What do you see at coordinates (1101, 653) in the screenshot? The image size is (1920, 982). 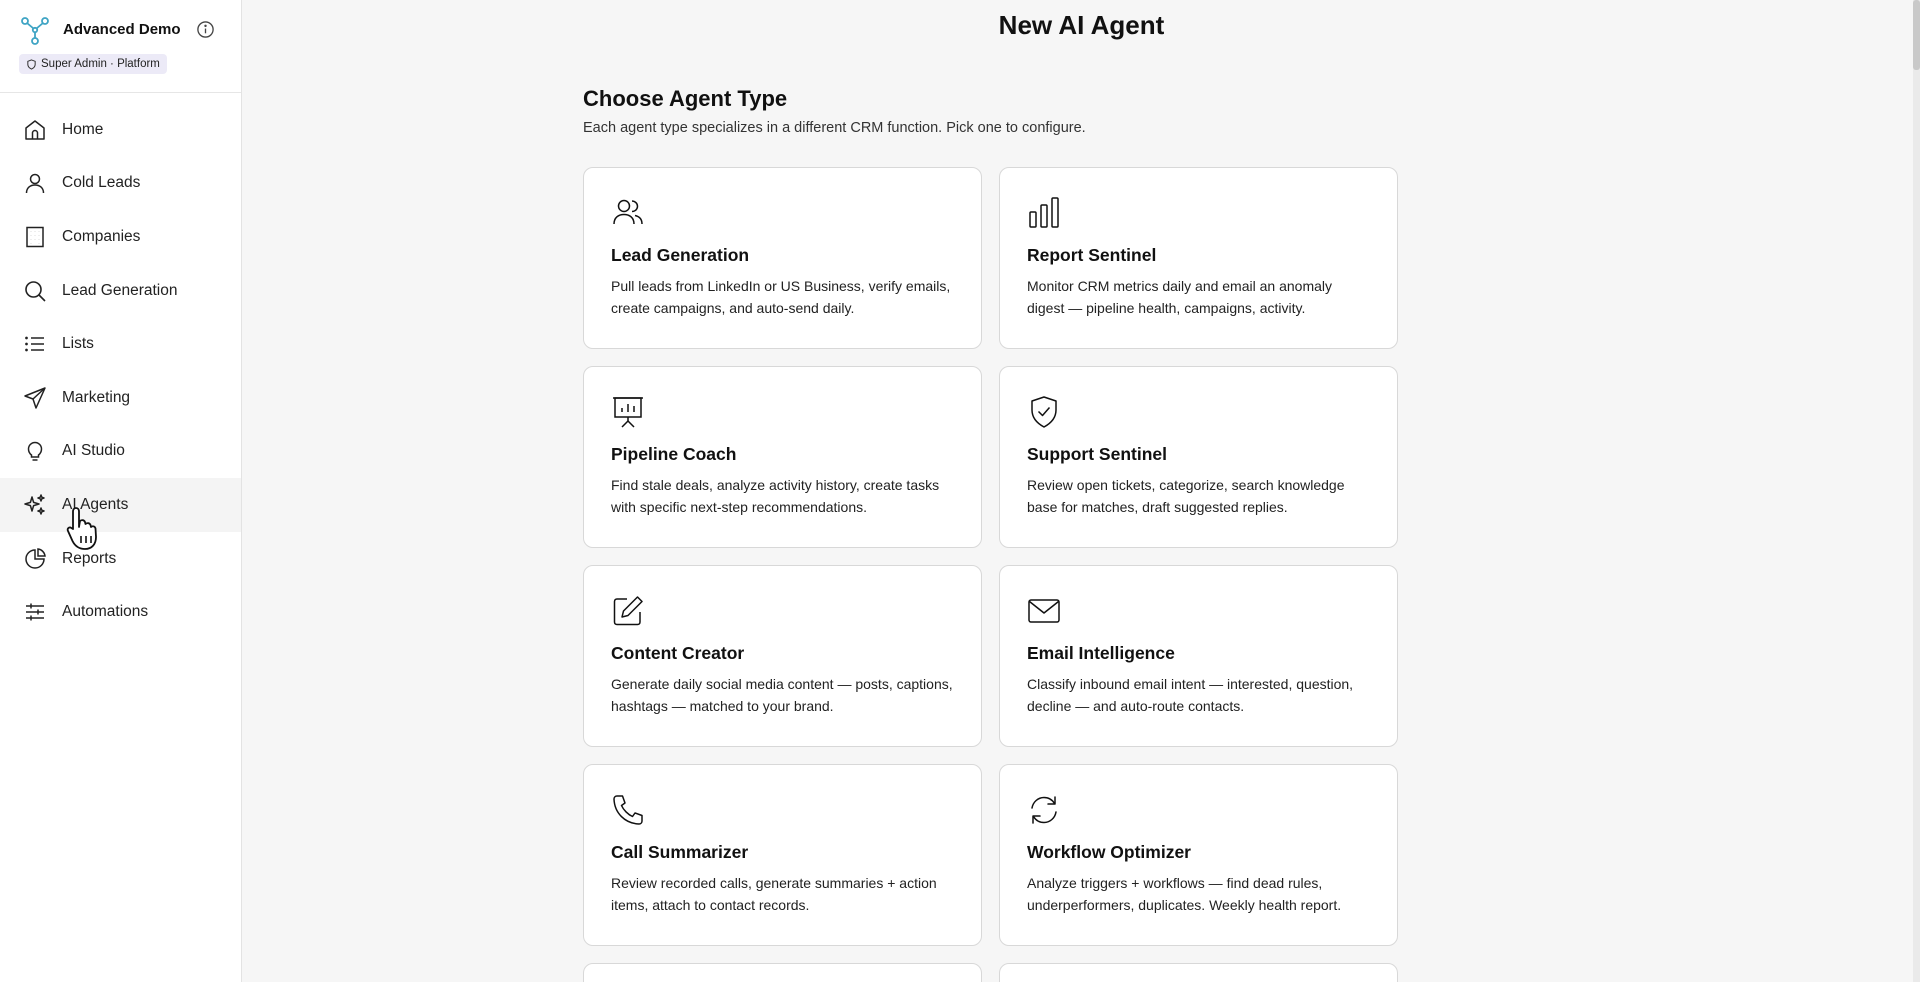 I see `agent-card-title: Email Intelligence` at bounding box center [1101, 653].